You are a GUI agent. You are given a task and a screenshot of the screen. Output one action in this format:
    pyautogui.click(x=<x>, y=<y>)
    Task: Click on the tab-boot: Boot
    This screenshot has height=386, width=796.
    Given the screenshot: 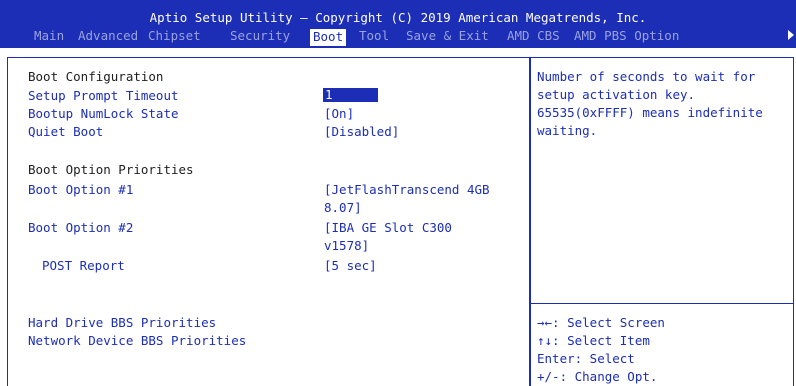 What is the action you would take?
    pyautogui.click(x=328, y=37)
    